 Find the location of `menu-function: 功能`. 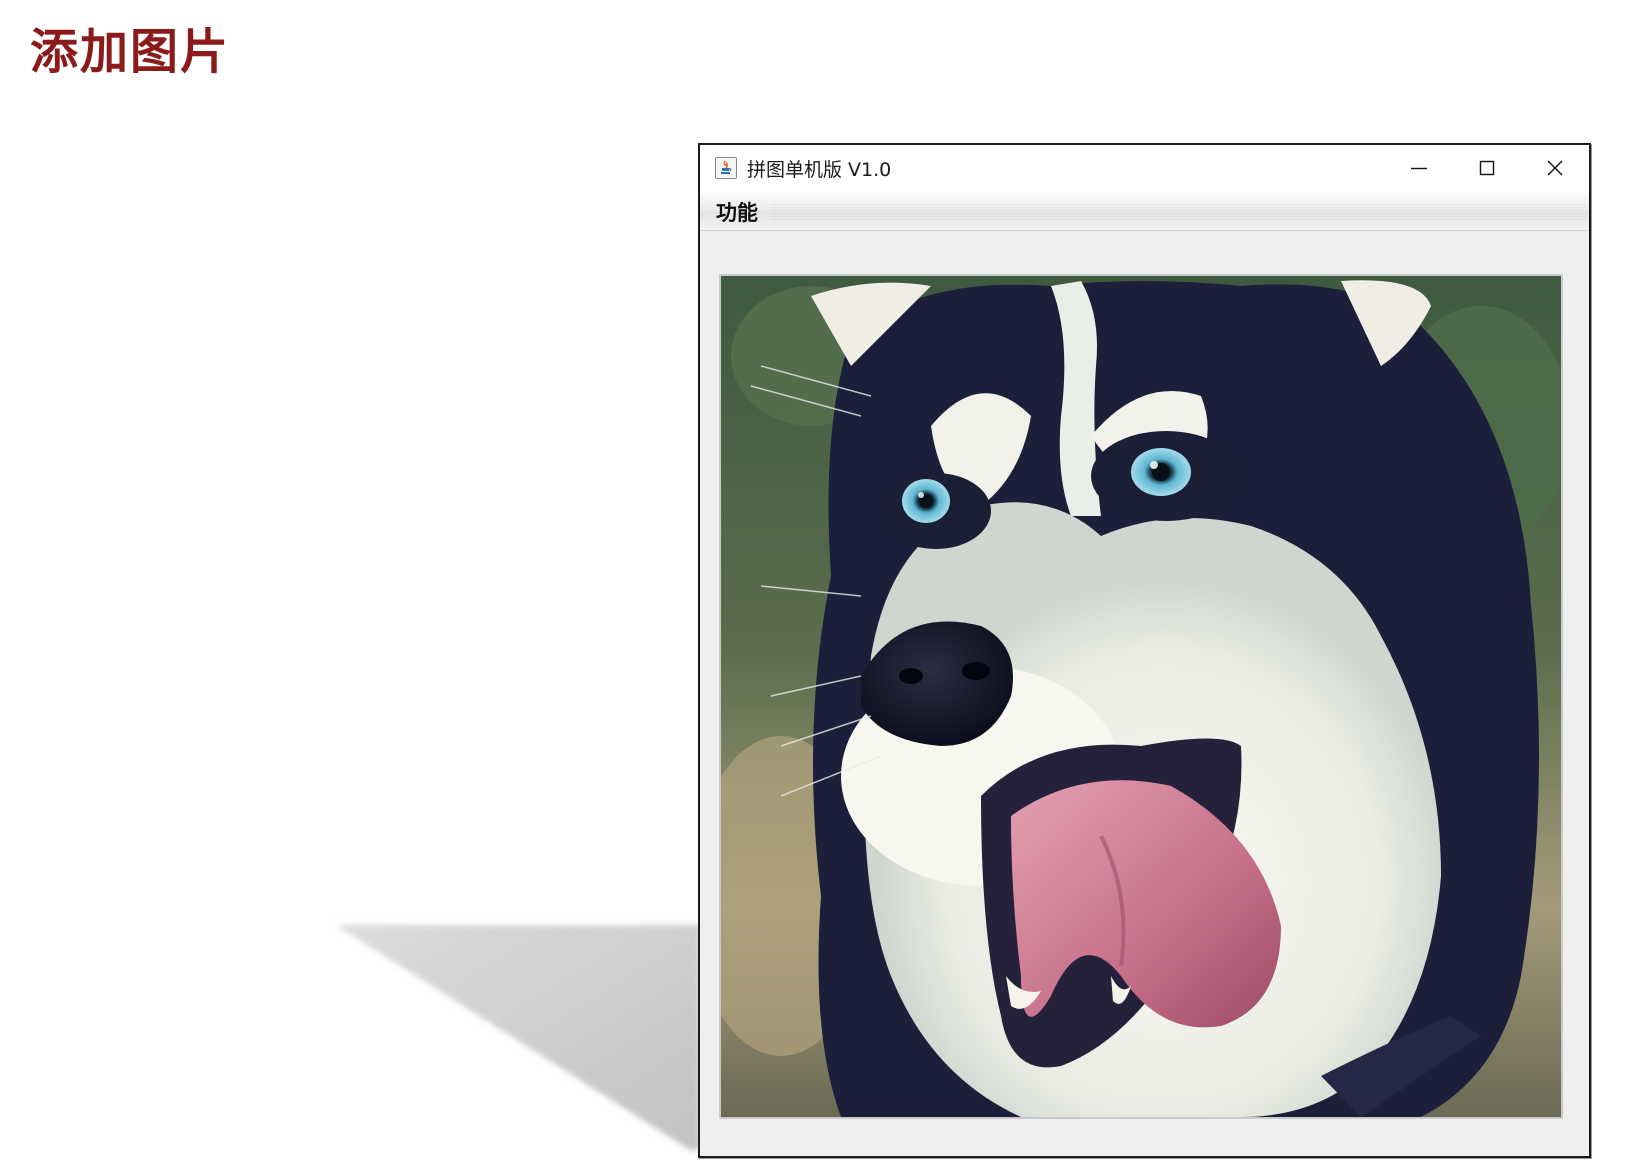

menu-function: 功能 is located at coordinates (737, 212).